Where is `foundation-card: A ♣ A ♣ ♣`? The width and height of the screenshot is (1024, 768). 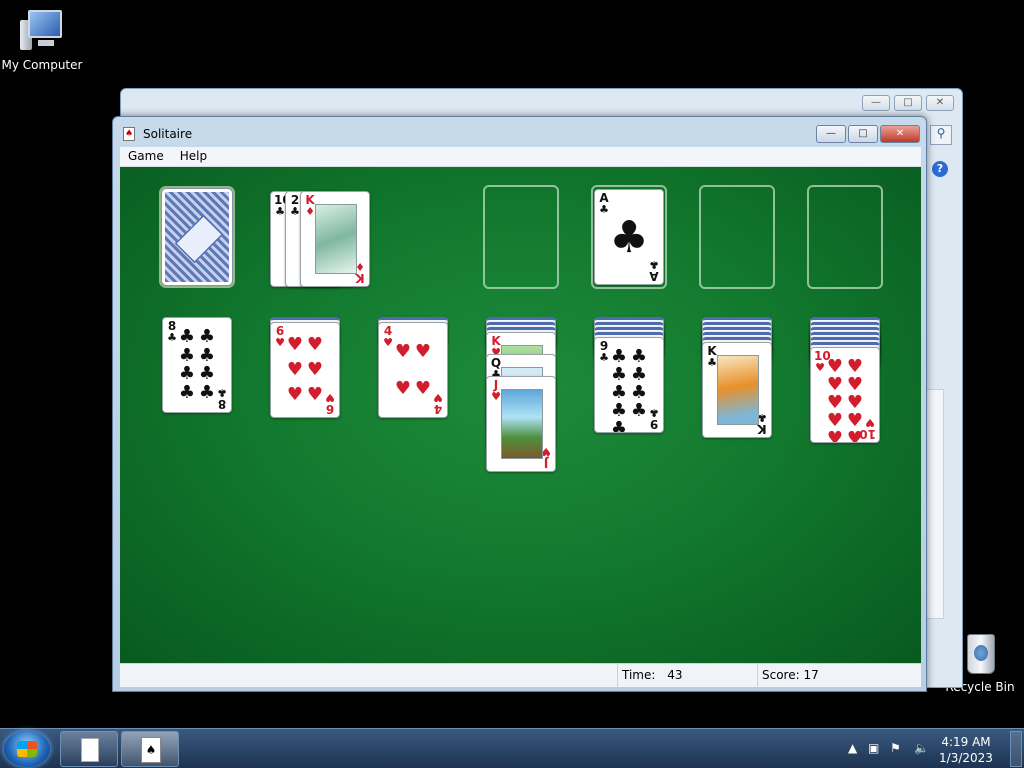 foundation-card: A ♣ A ♣ ♣ is located at coordinates (629, 237).